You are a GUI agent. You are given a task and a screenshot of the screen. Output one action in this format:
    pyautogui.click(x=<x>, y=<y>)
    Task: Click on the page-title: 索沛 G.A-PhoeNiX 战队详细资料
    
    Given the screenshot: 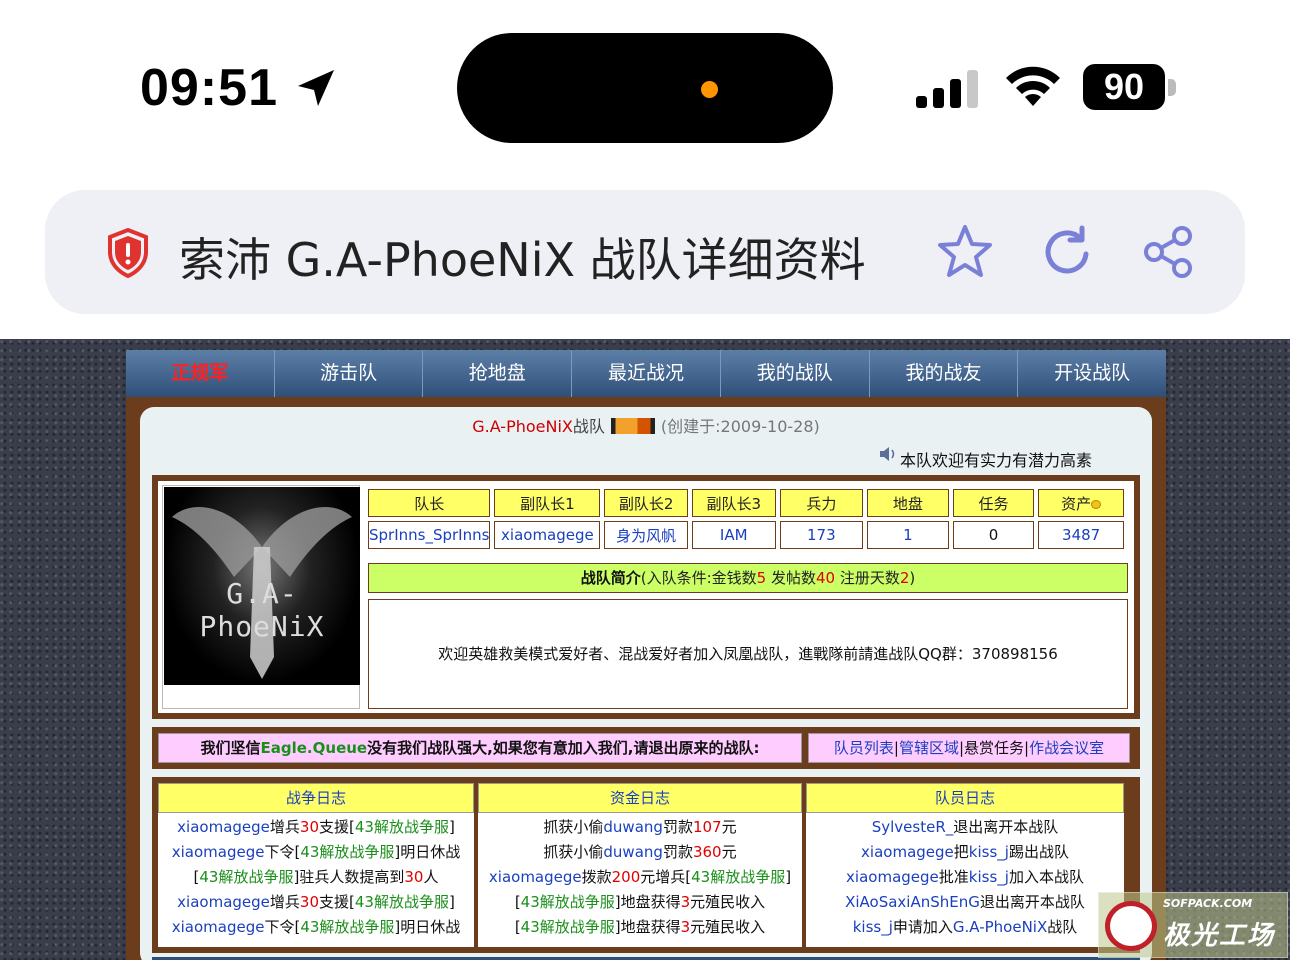 What is the action you would take?
    pyautogui.click(x=522, y=257)
    